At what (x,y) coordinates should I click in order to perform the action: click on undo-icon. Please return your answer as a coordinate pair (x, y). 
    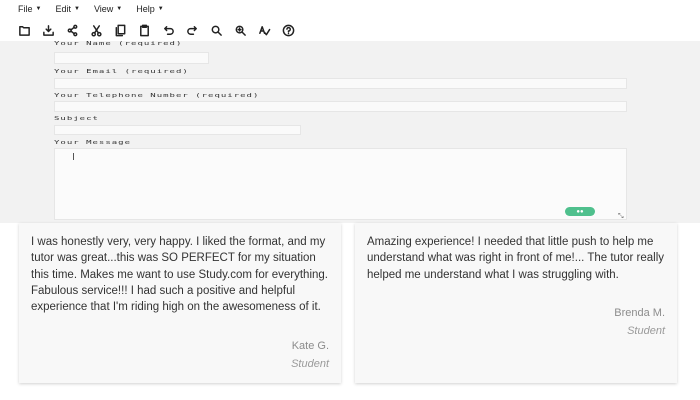
    Looking at the image, I should click on (168, 30).